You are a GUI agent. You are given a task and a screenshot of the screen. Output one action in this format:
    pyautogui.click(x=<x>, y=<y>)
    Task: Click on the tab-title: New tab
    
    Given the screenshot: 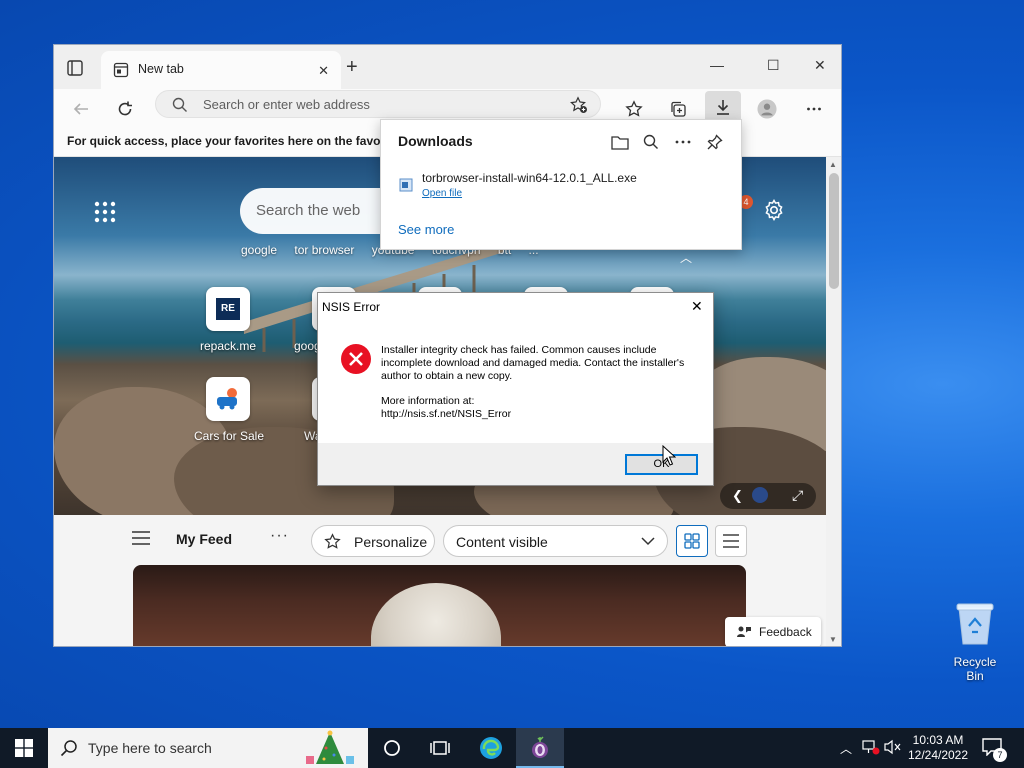 What is the action you would take?
    pyautogui.click(x=161, y=69)
    